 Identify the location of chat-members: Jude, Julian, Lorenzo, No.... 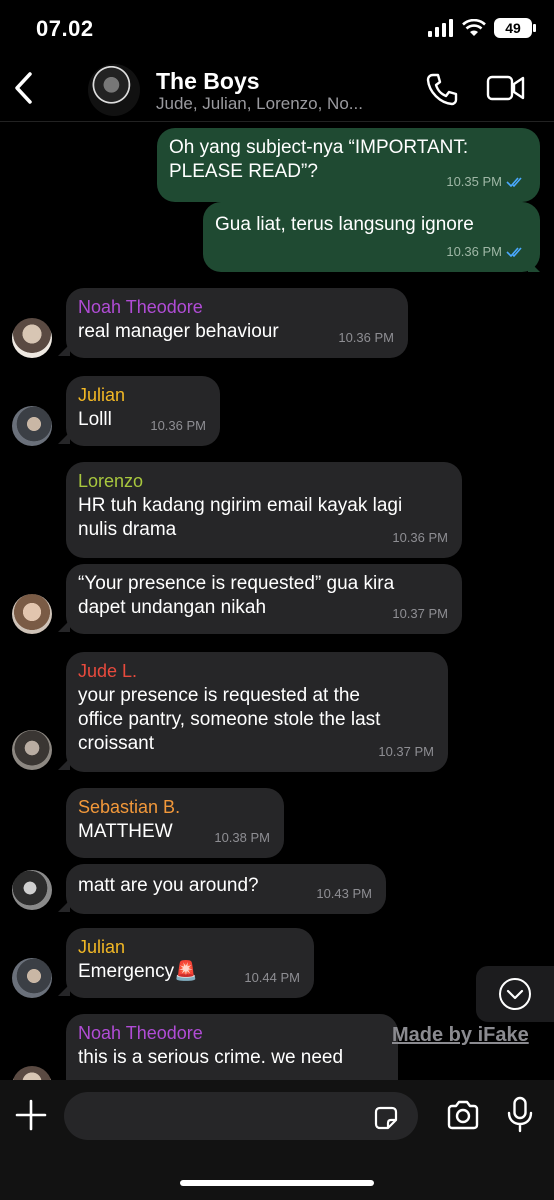
(285, 104).